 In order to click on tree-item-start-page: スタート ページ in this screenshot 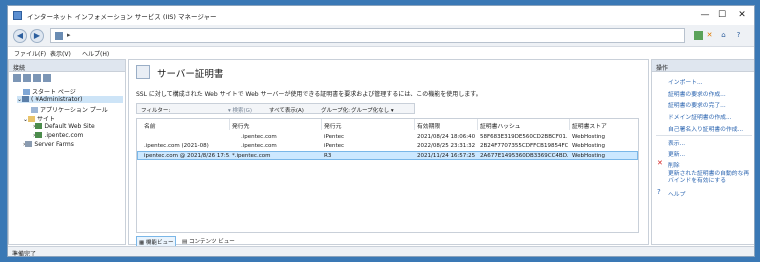, I will do `click(49, 91)`.